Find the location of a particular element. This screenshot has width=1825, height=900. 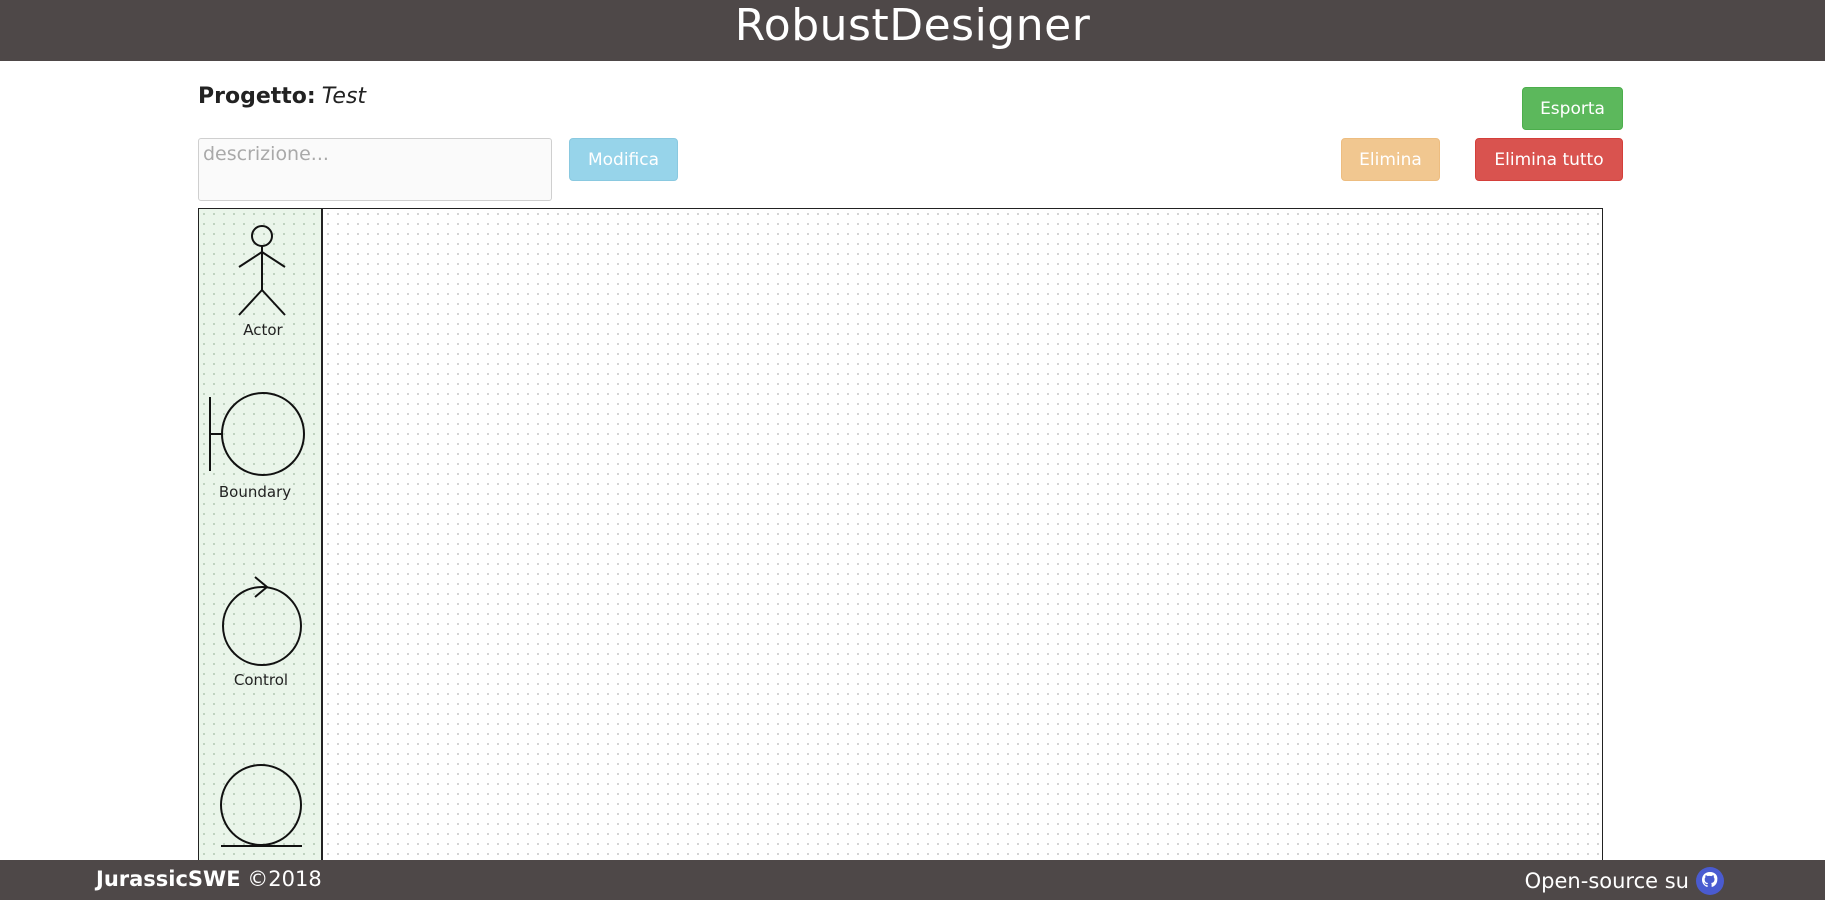

github-icon is located at coordinates (1710, 881).